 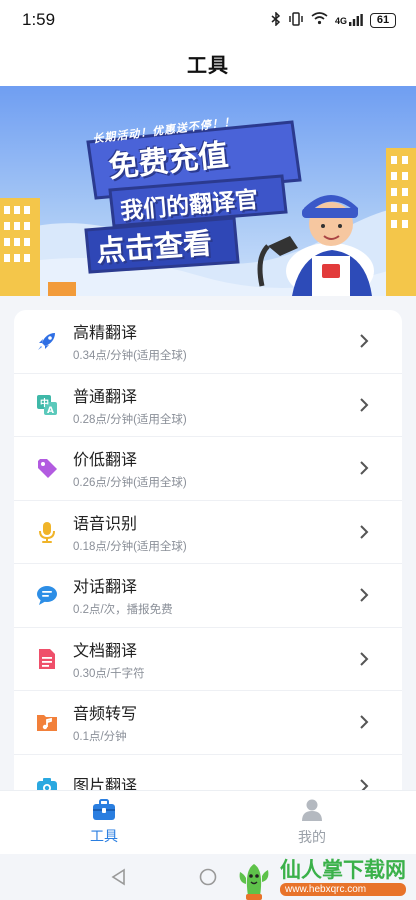 What do you see at coordinates (319, 20) in the screenshot?
I see `wifi-icon` at bounding box center [319, 20].